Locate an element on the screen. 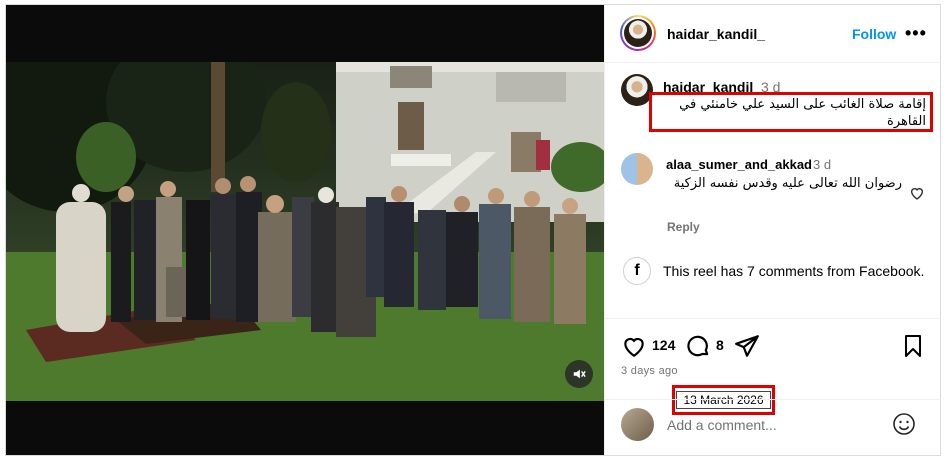  bookmark-icon is located at coordinates (913, 348).